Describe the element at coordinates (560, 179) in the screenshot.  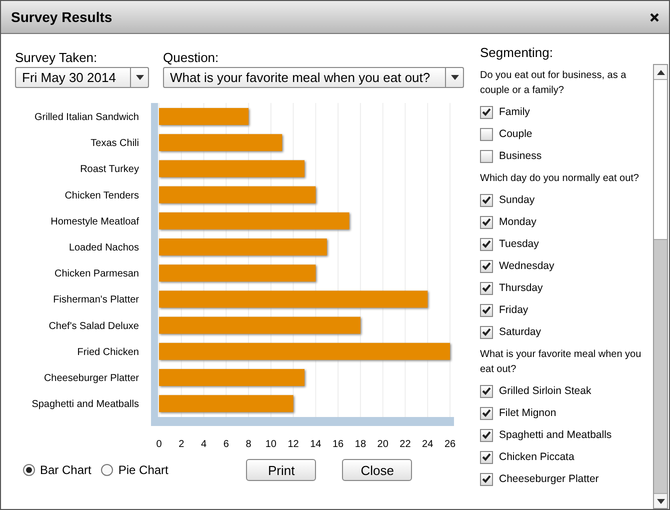
I see `question-text: Which day do you normally eat out?` at that location.